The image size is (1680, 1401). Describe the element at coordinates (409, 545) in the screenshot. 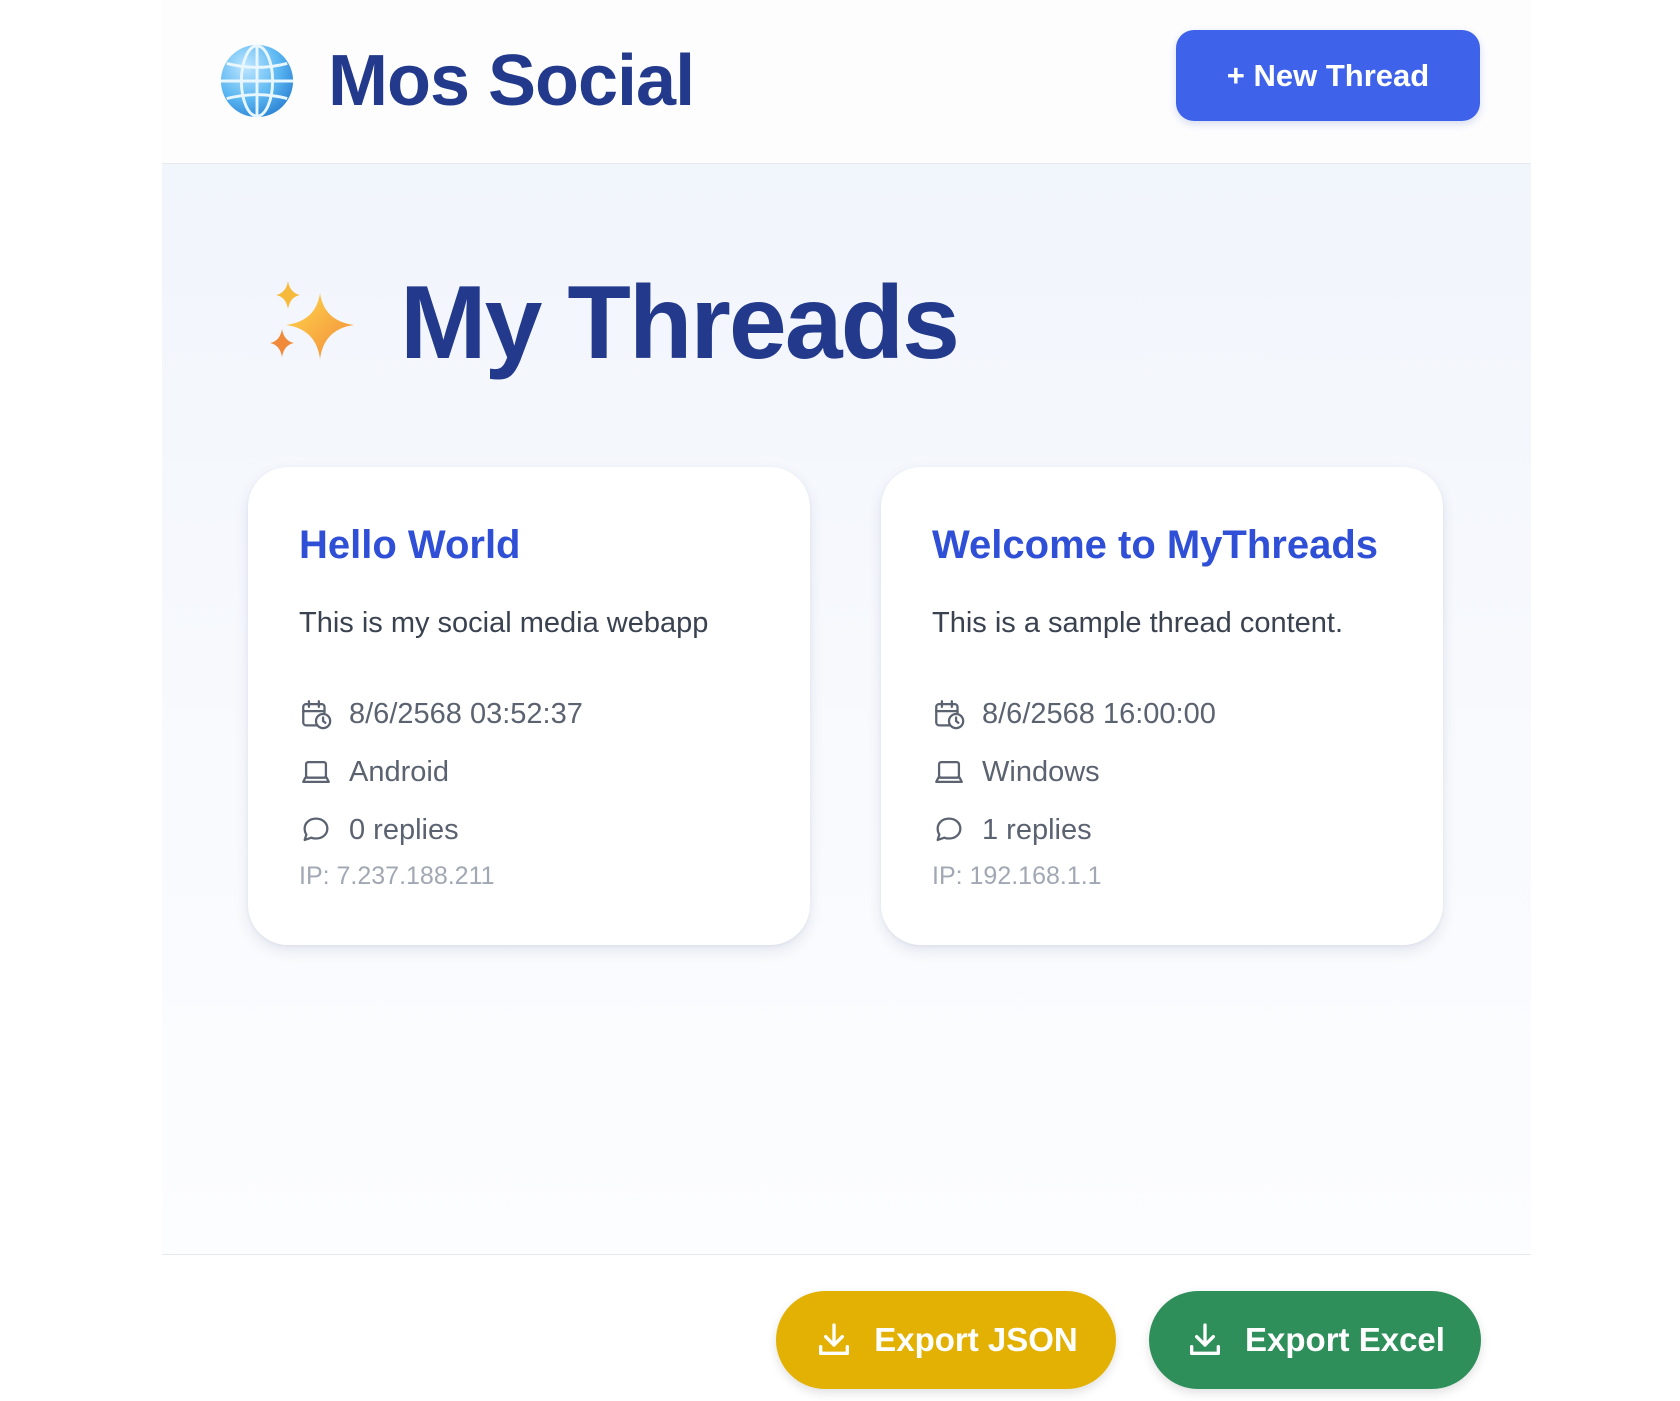

I see `thread-title: Hello World` at that location.